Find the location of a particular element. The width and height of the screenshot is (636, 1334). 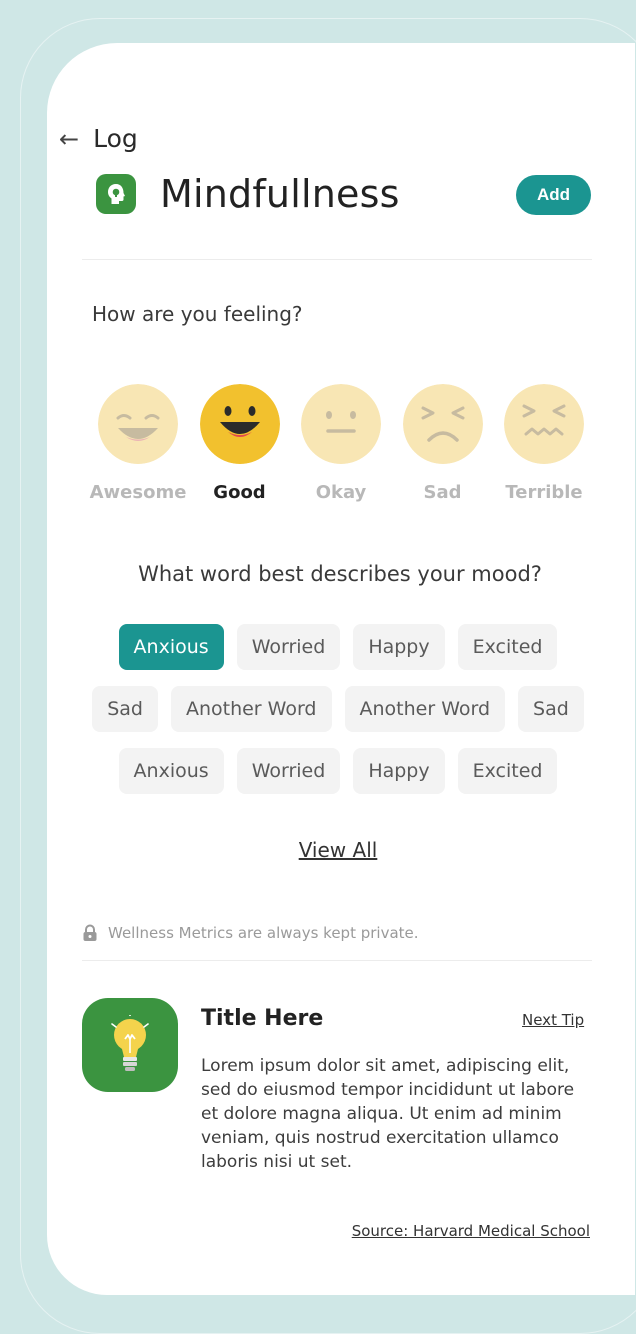

feeling-option-sad: Sad is located at coordinates (443, 443).